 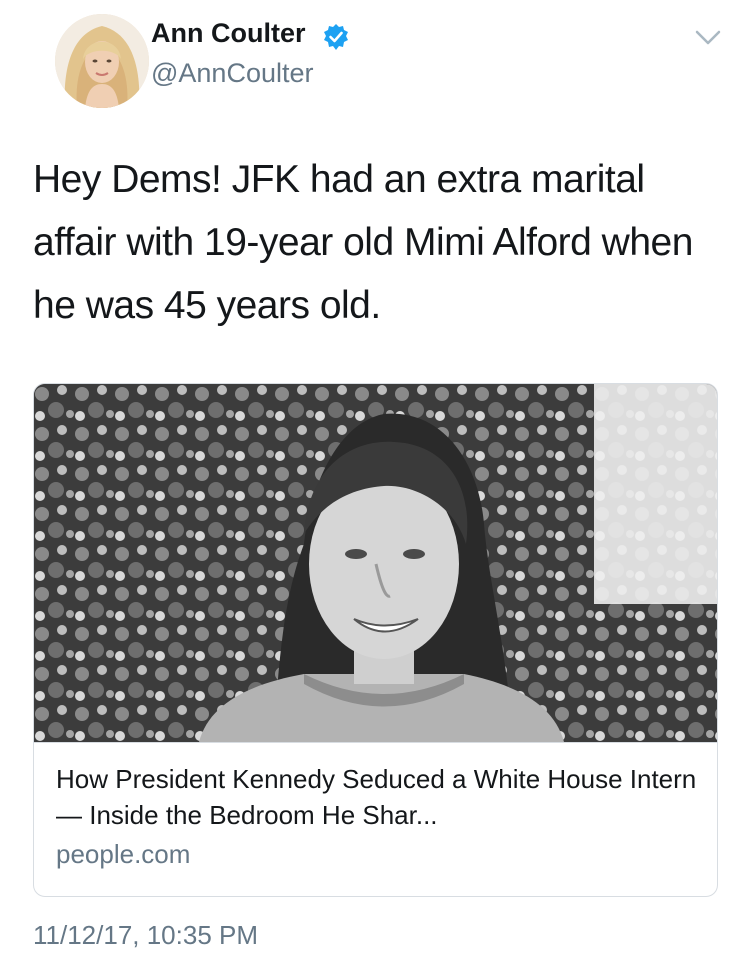 I want to click on verified-badge-icon, so click(x=336, y=37).